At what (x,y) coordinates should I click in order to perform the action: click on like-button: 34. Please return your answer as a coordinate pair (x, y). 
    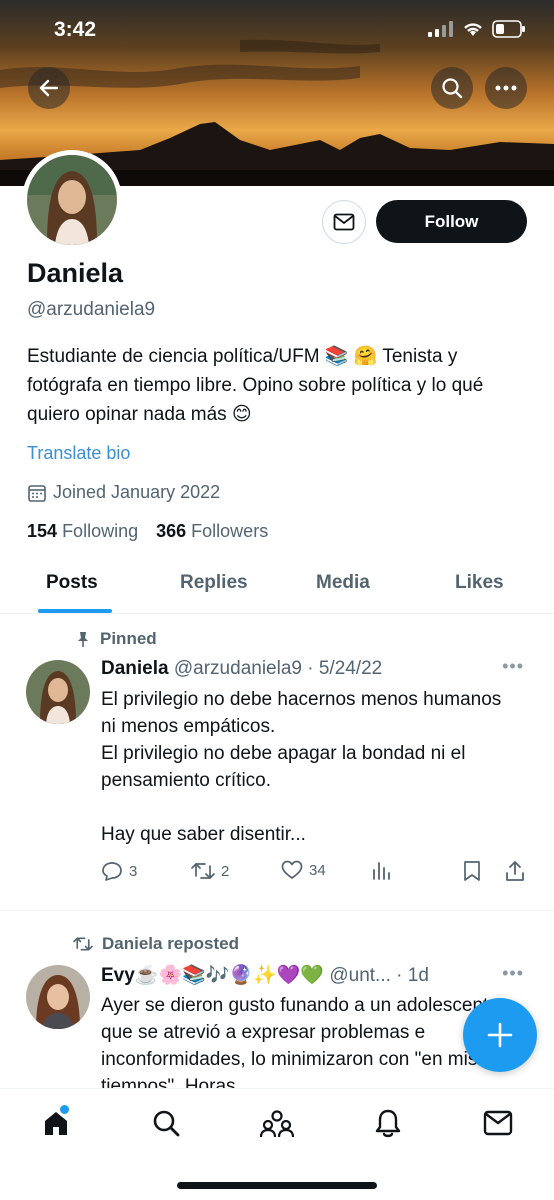
    Looking at the image, I should click on (303, 870).